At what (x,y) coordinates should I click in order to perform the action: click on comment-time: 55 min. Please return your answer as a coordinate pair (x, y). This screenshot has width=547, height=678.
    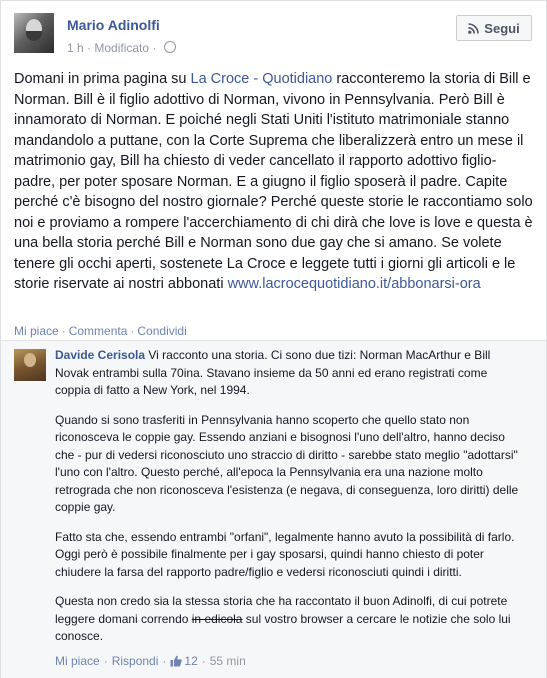
    Looking at the image, I should click on (228, 661).